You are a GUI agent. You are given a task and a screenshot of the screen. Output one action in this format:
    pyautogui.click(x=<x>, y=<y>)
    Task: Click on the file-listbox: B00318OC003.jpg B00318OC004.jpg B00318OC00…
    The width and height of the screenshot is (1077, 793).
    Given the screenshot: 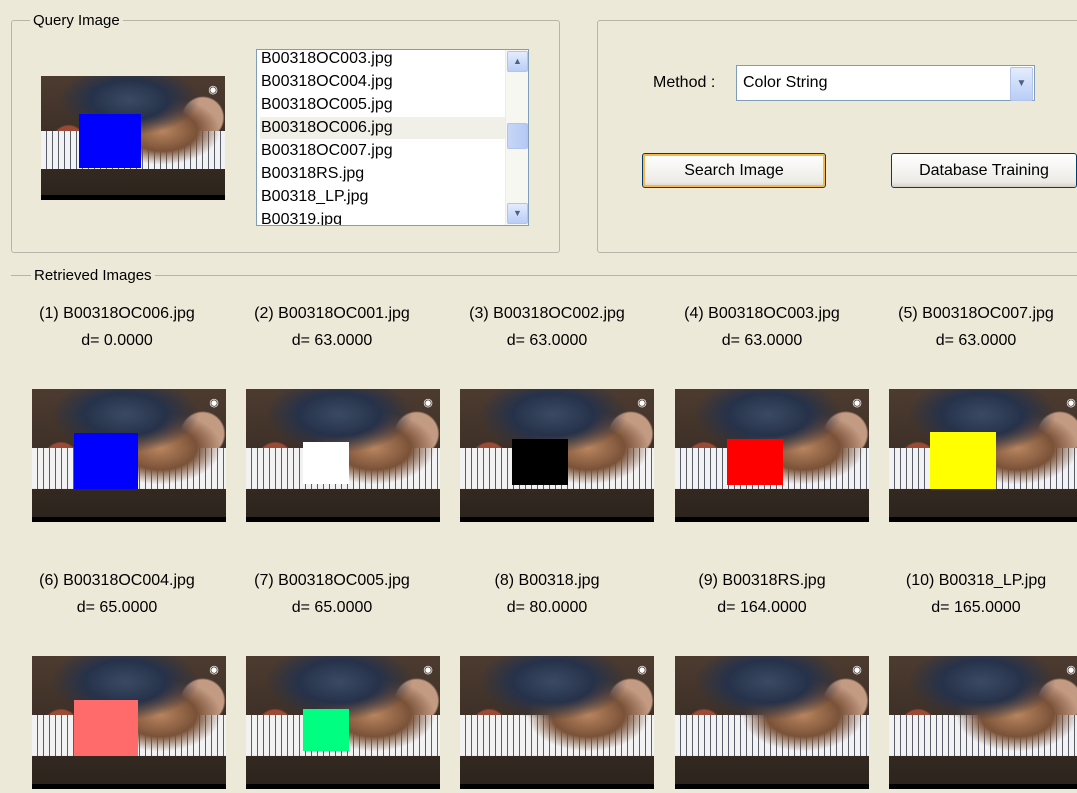 What is the action you would take?
    pyautogui.click(x=392, y=137)
    